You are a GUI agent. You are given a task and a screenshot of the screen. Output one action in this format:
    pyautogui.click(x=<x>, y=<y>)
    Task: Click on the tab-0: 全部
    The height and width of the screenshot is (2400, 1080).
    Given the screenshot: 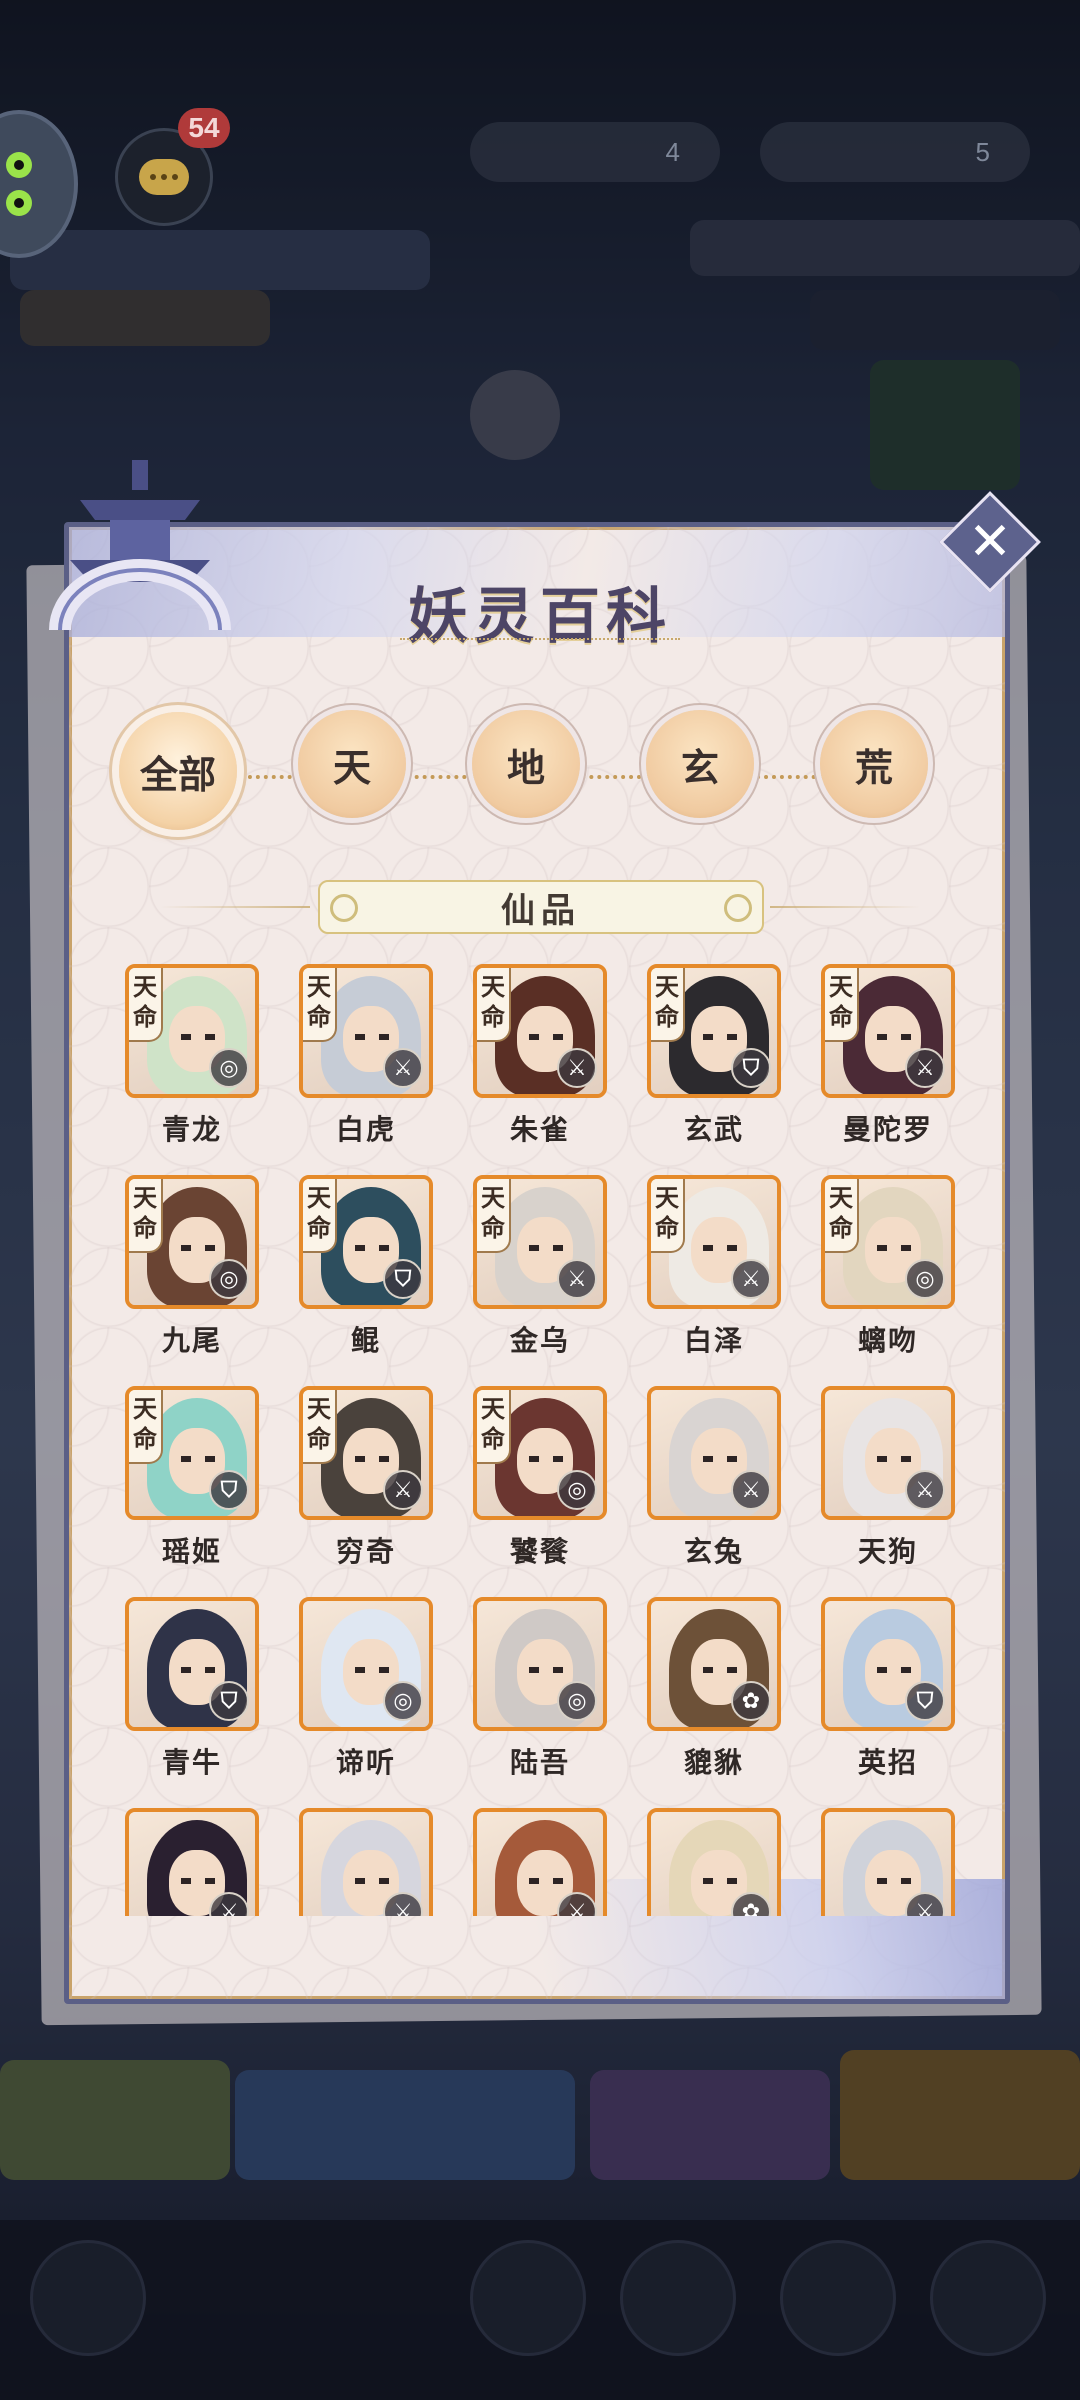 What is the action you would take?
    pyautogui.click(x=178, y=771)
    